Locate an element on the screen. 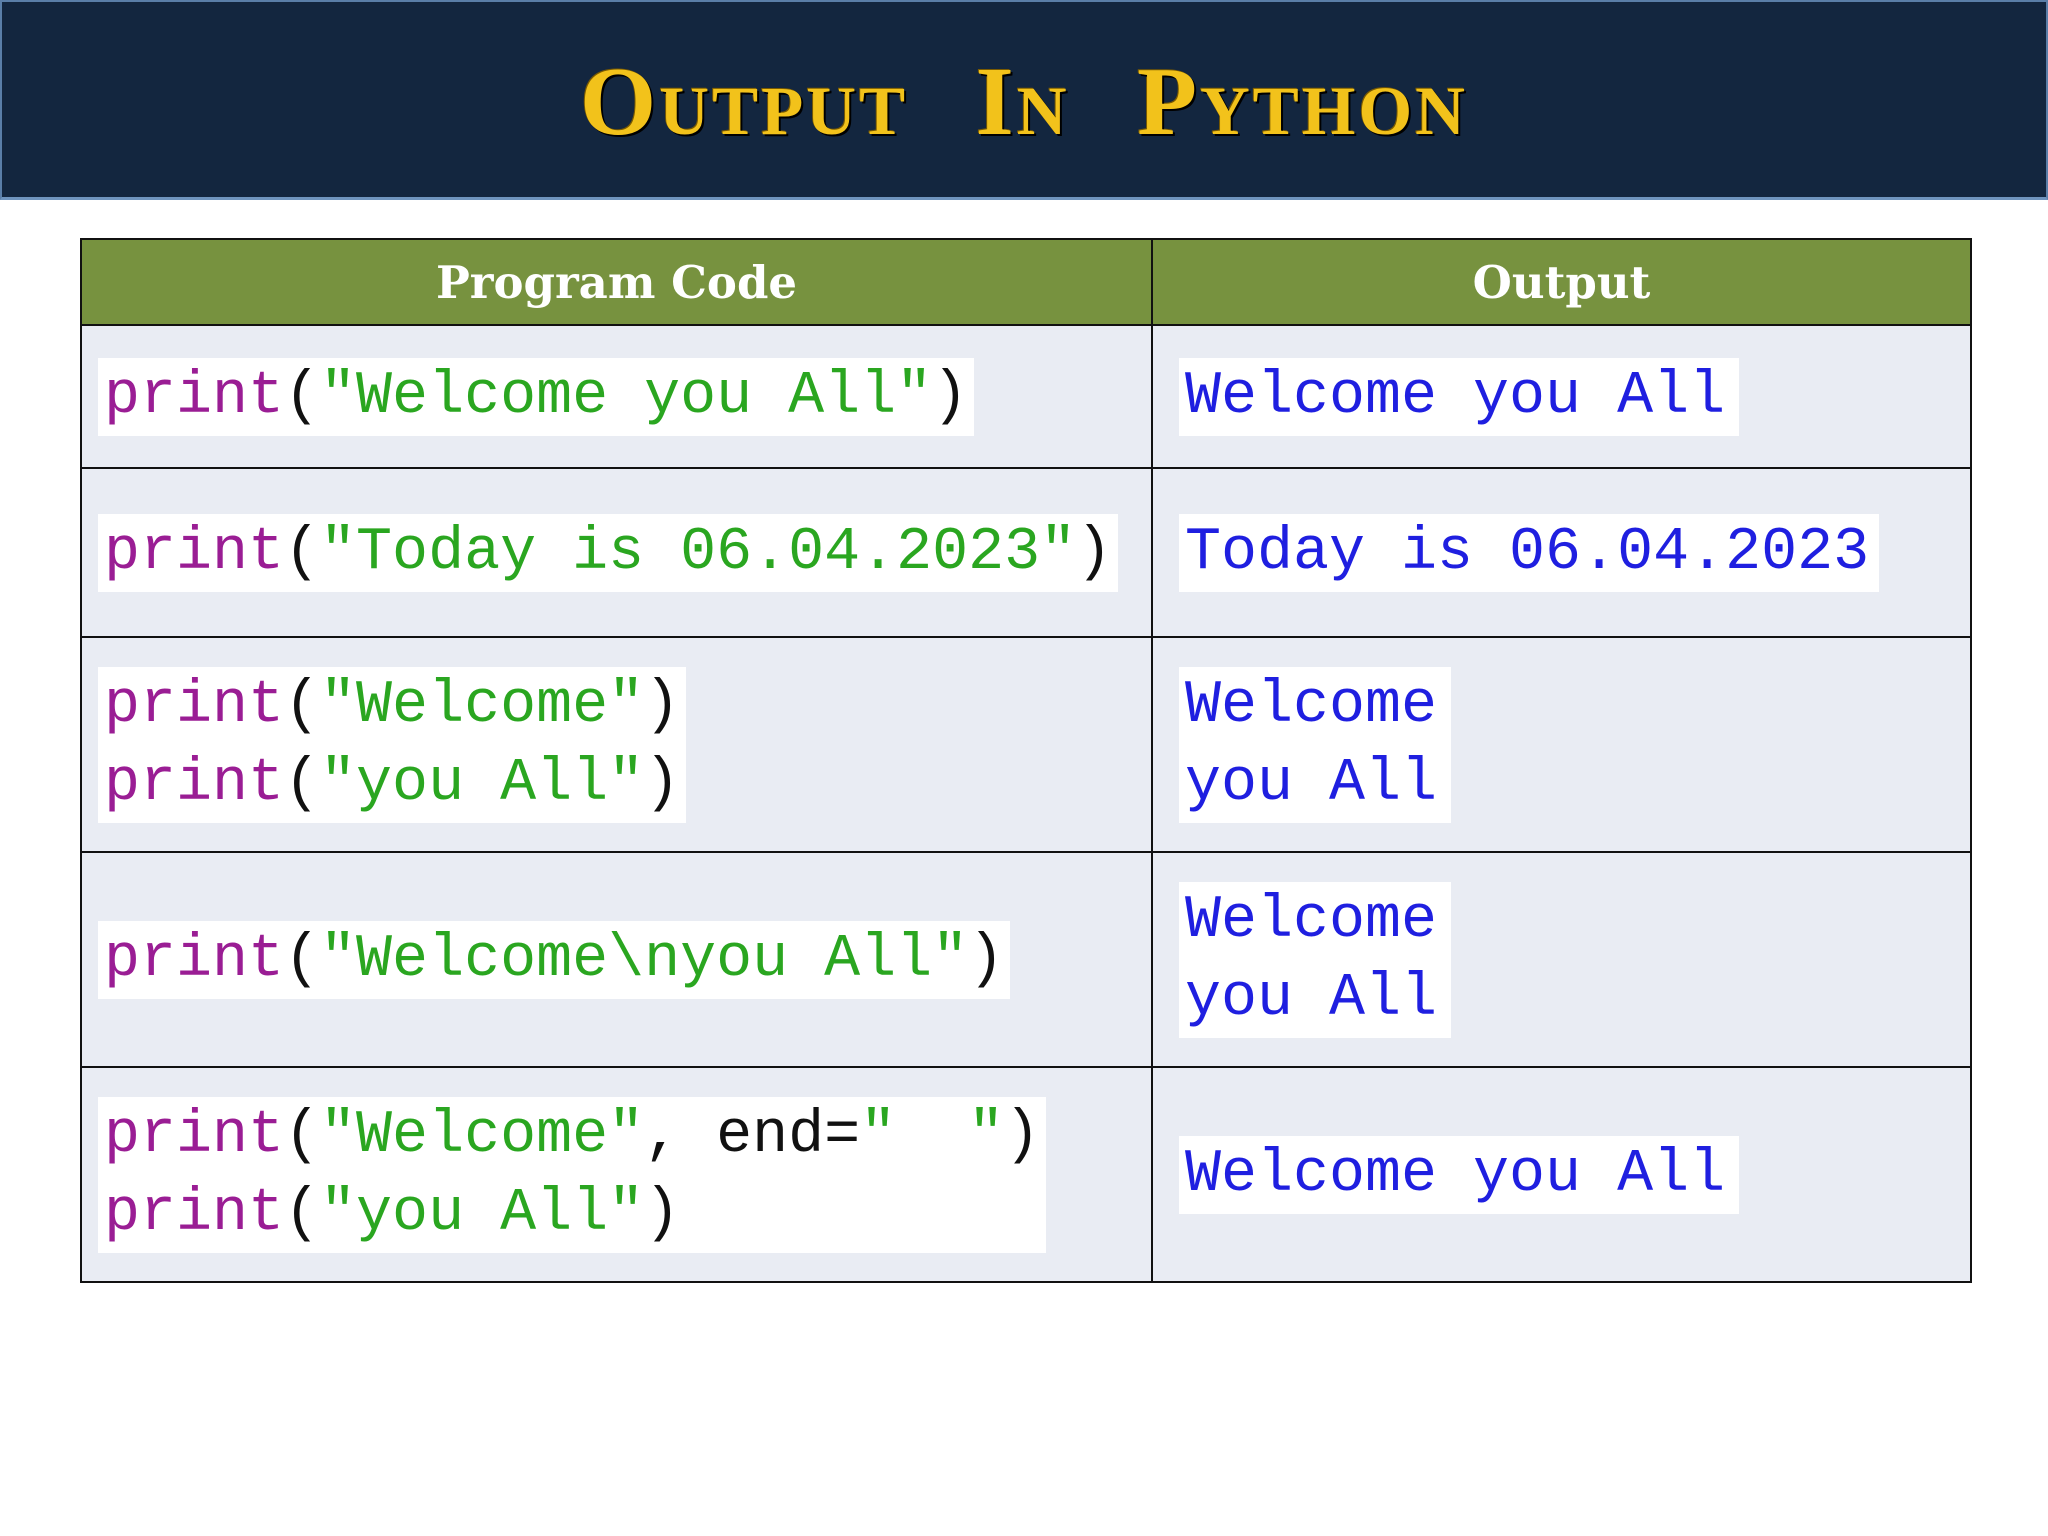 The width and height of the screenshot is (2048, 1536). code-cell: print("Welcome") print("you All") is located at coordinates (616, 744).